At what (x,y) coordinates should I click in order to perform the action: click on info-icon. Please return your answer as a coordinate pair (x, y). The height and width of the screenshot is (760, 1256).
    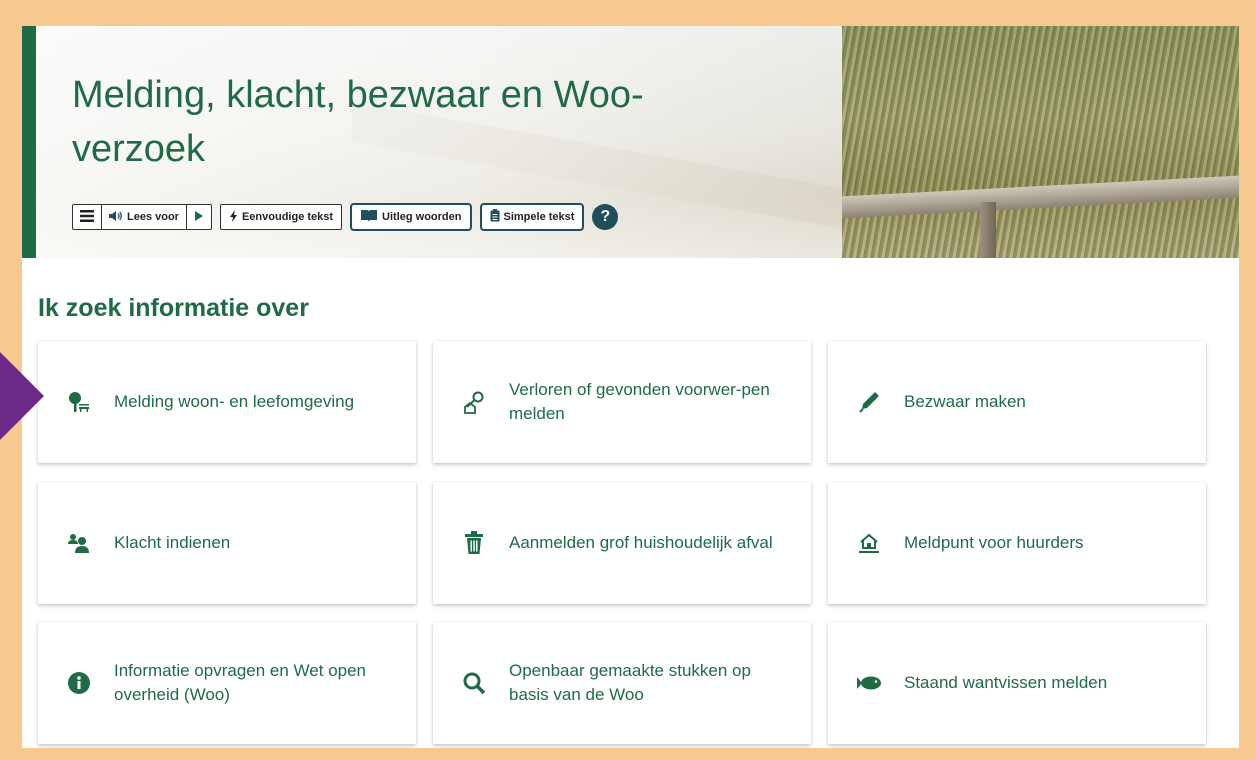
    Looking at the image, I should click on (79, 683).